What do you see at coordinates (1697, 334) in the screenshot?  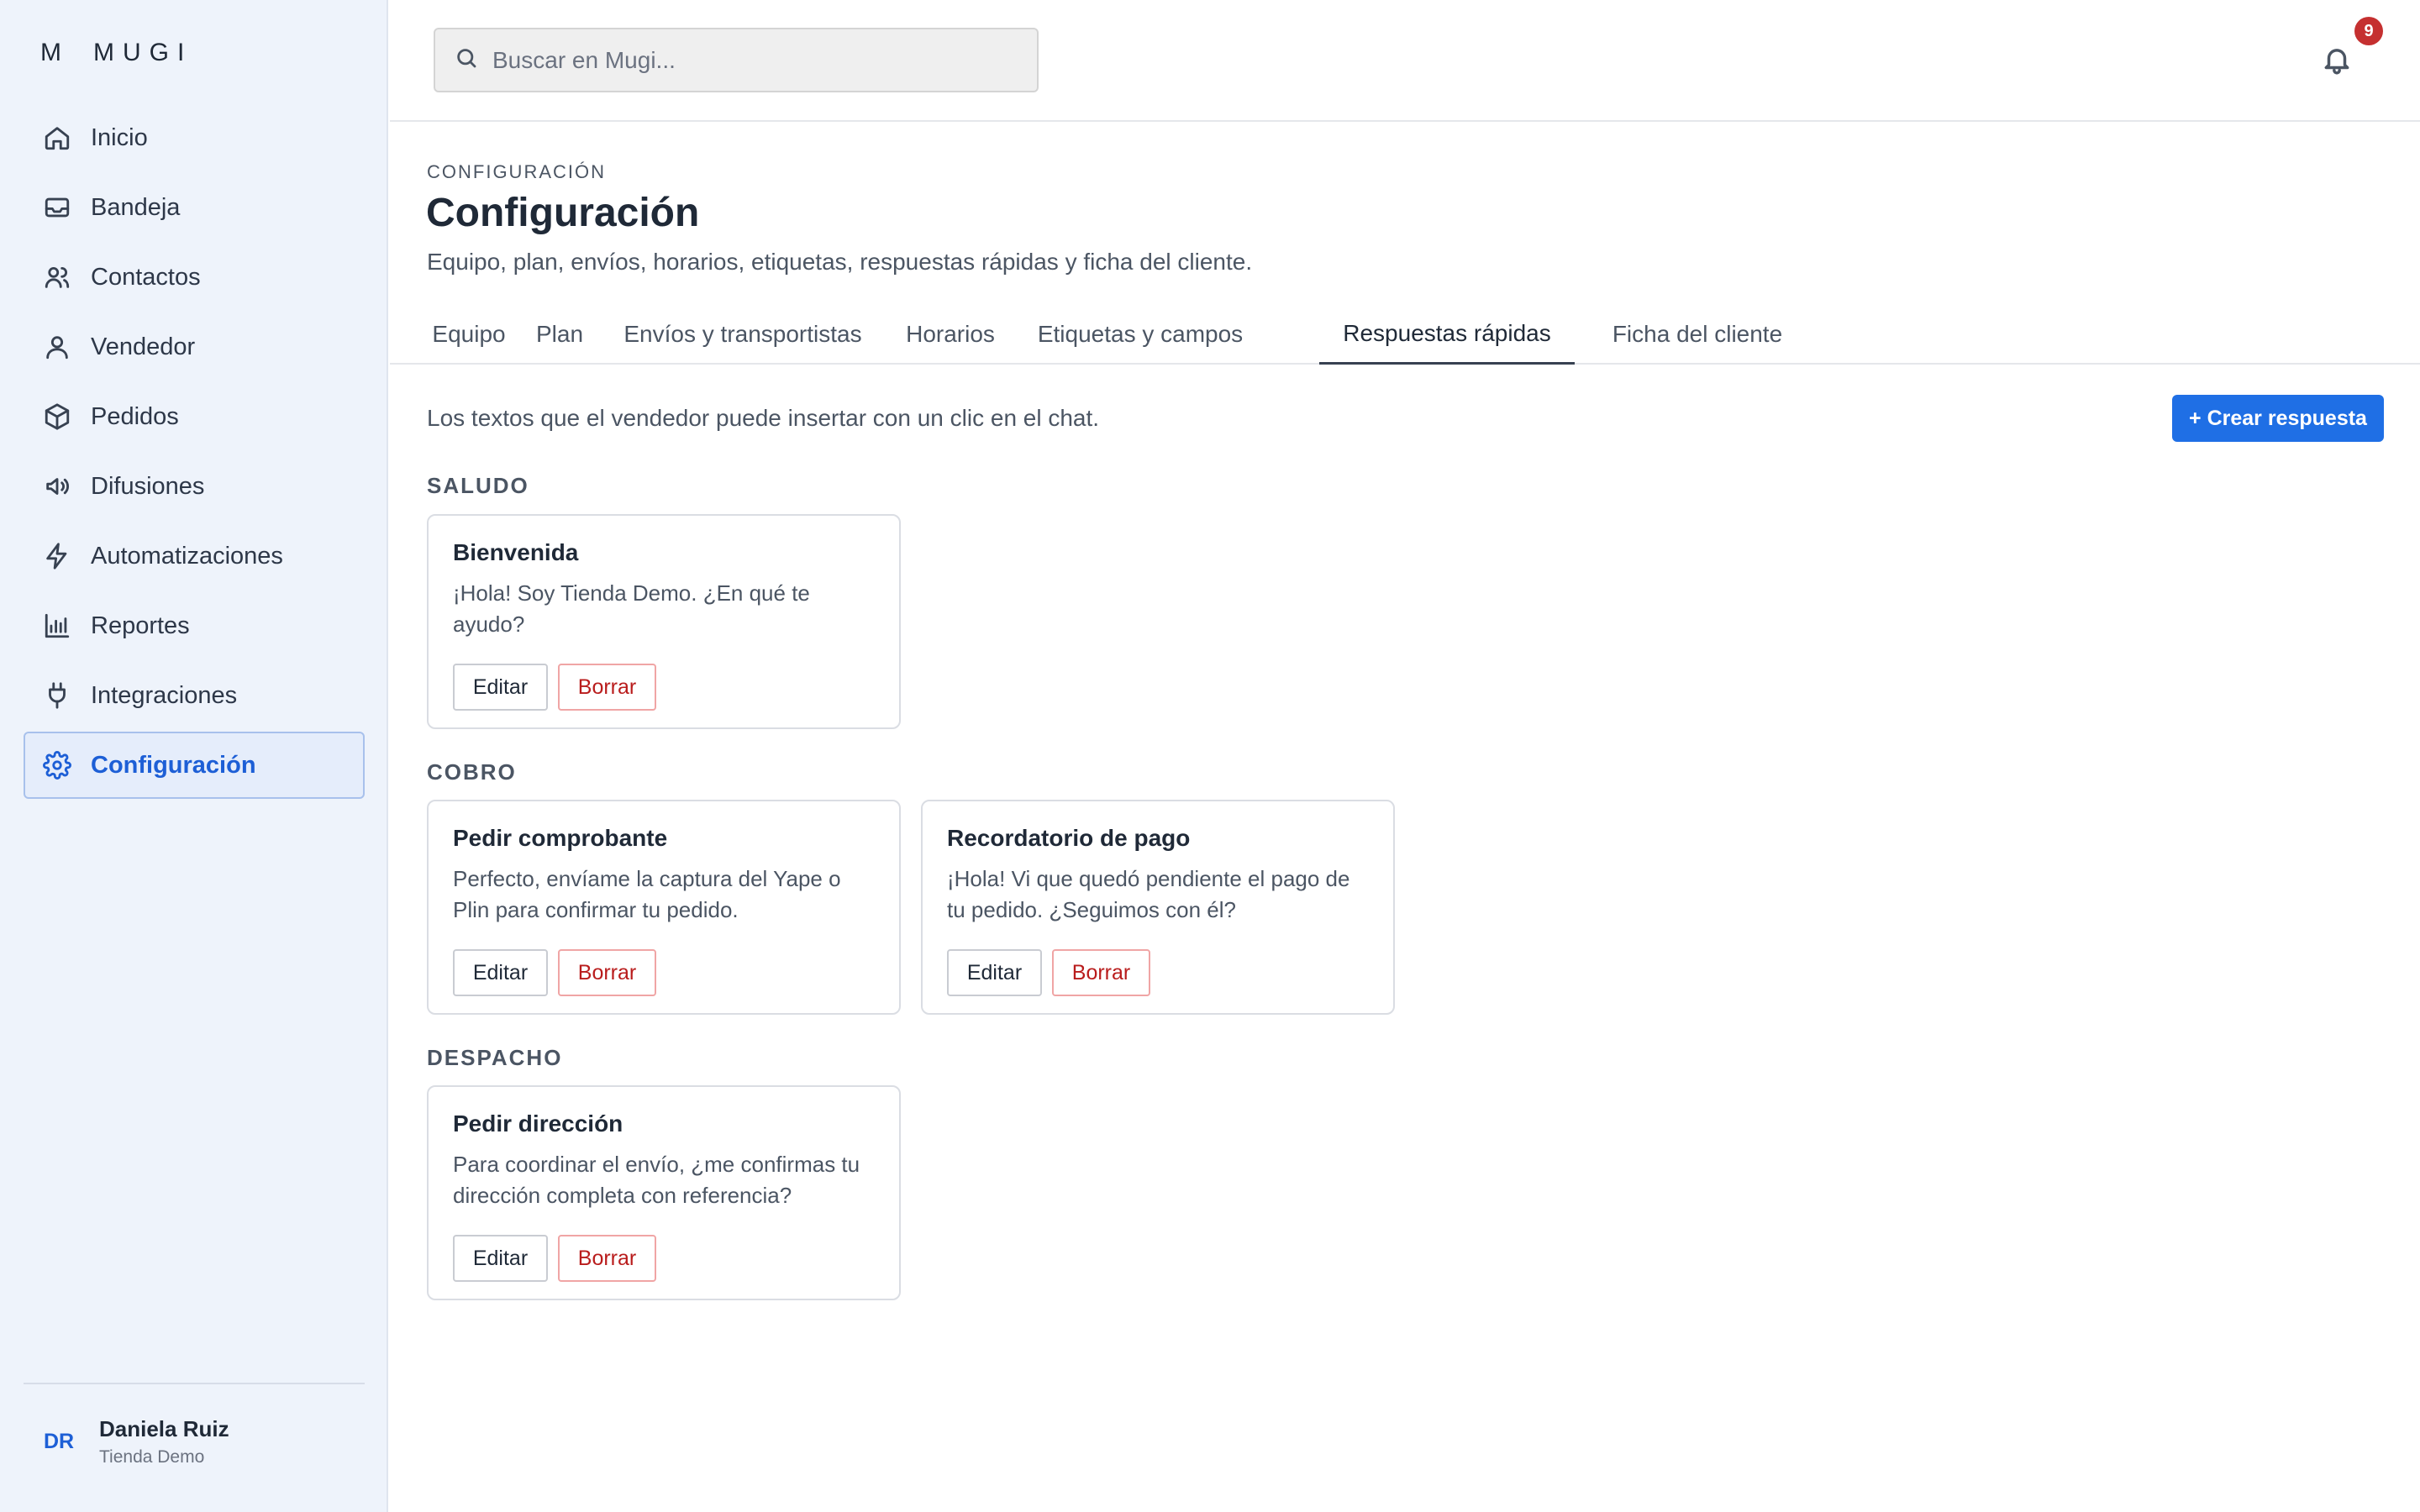 I see `tab-ficha-cliente: Ficha del cliente` at bounding box center [1697, 334].